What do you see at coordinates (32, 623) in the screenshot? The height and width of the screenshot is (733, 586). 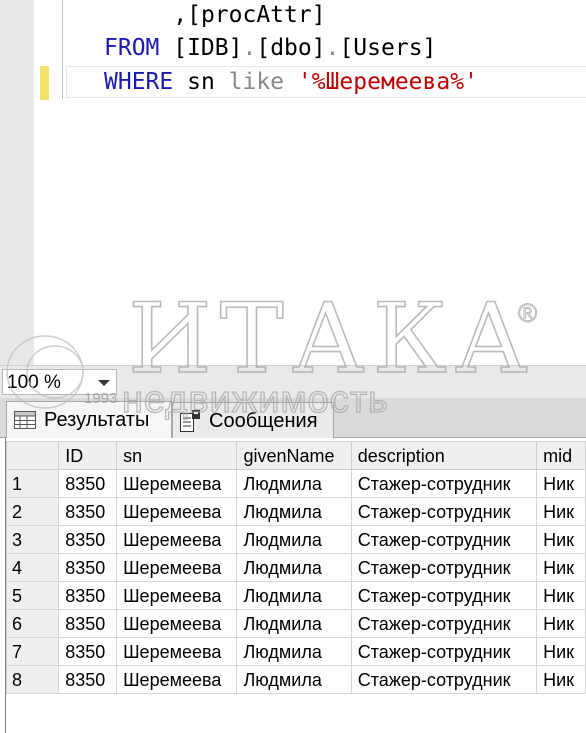 I see `row-number: 6` at bounding box center [32, 623].